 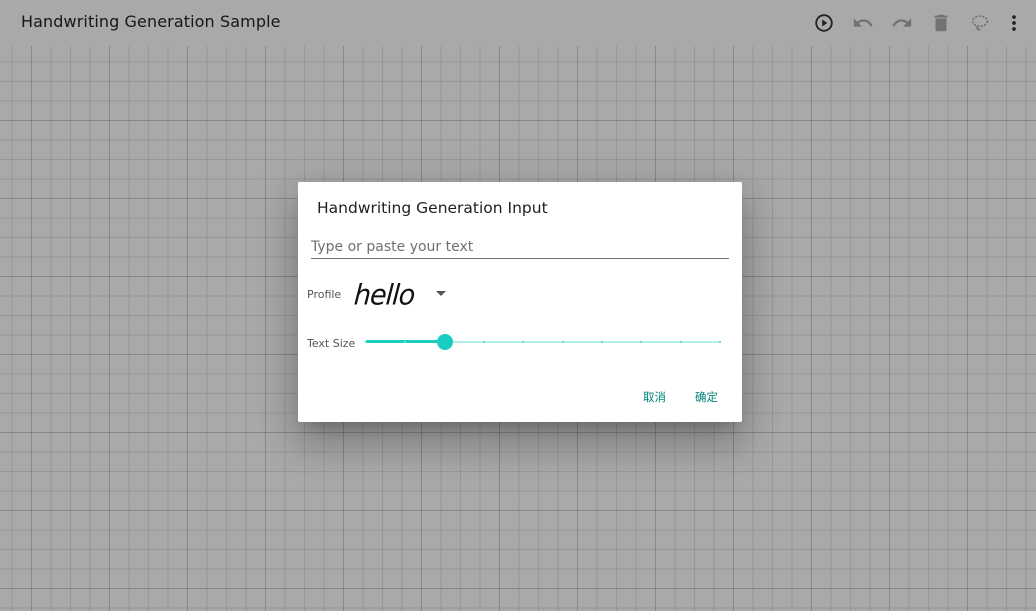 I want to click on profile-dropdown: hello, so click(x=401, y=295).